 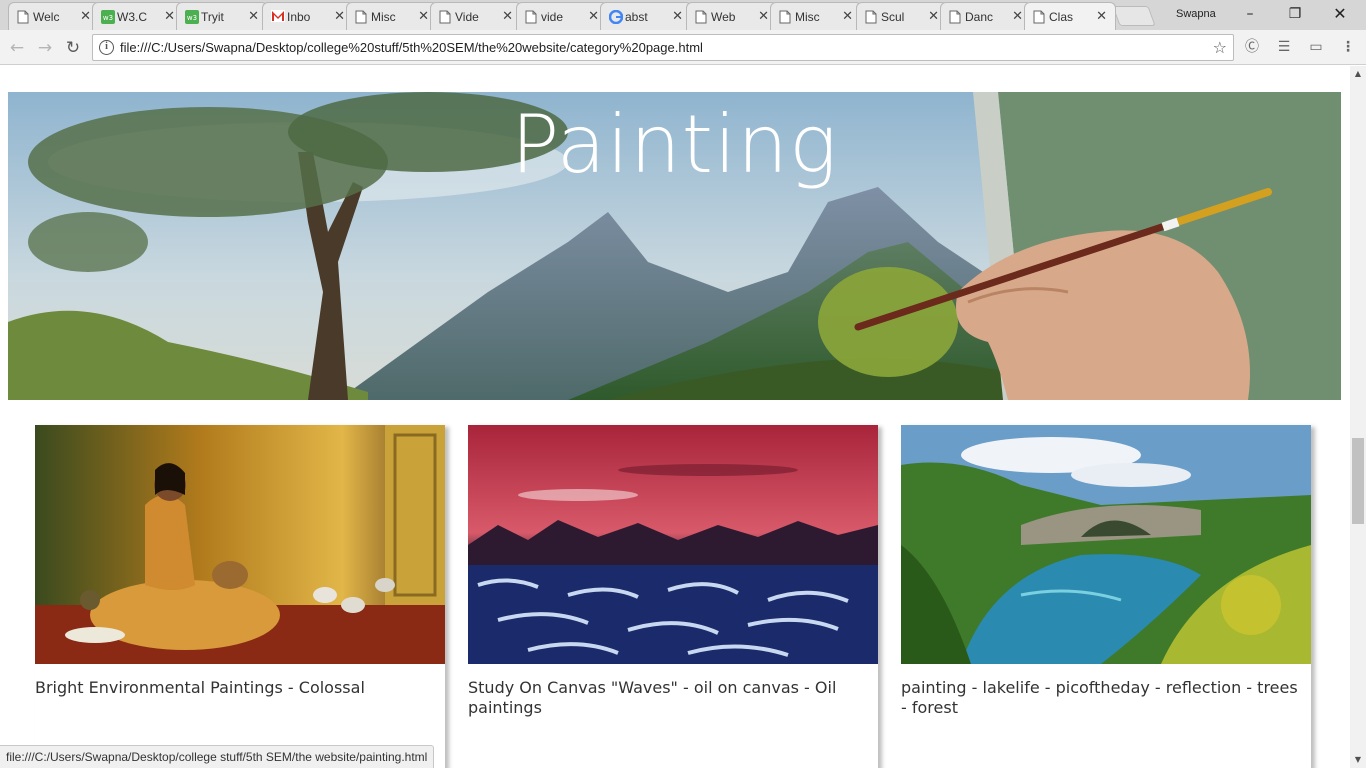 I want to click on browser-tab: abst ✕, so click(x=646, y=16).